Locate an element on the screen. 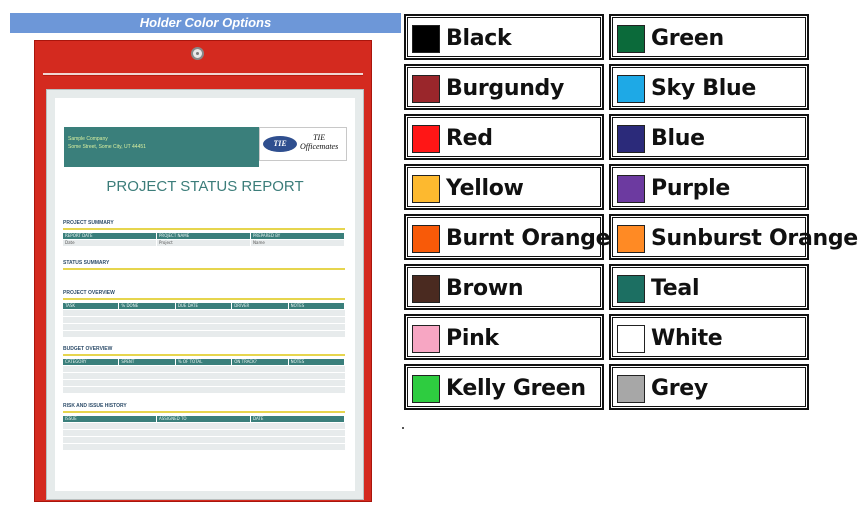  color-option-grey: Grey is located at coordinates (709, 387).